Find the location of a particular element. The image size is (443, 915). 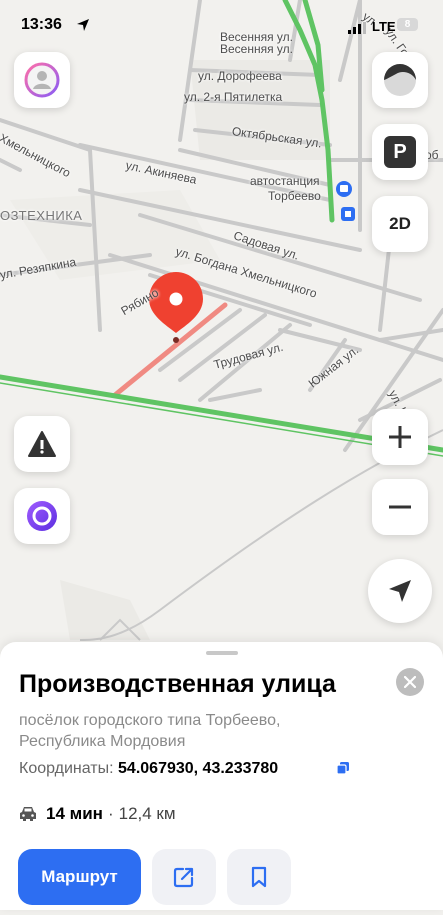

route-button: Маршрут is located at coordinates (79, 877).